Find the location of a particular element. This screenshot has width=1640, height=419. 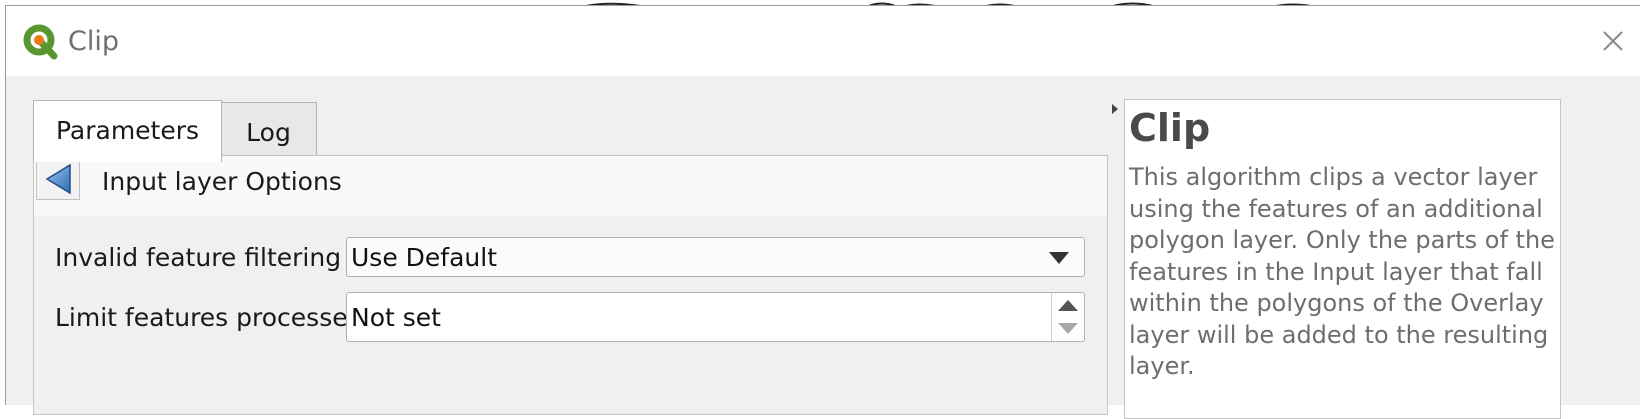

spinbox-buttons is located at coordinates (1067, 317).